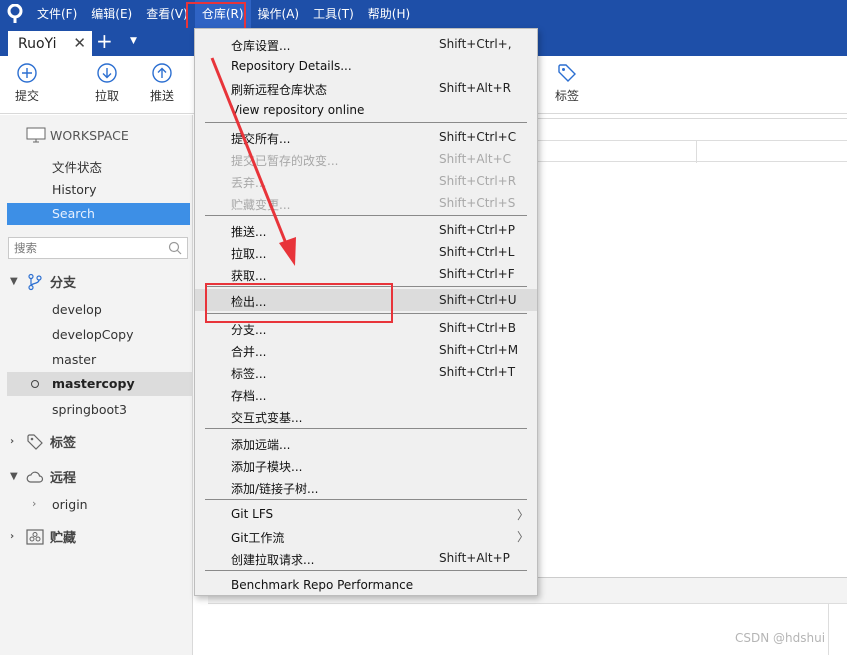  I want to click on stash-icon, so click(35, 536).